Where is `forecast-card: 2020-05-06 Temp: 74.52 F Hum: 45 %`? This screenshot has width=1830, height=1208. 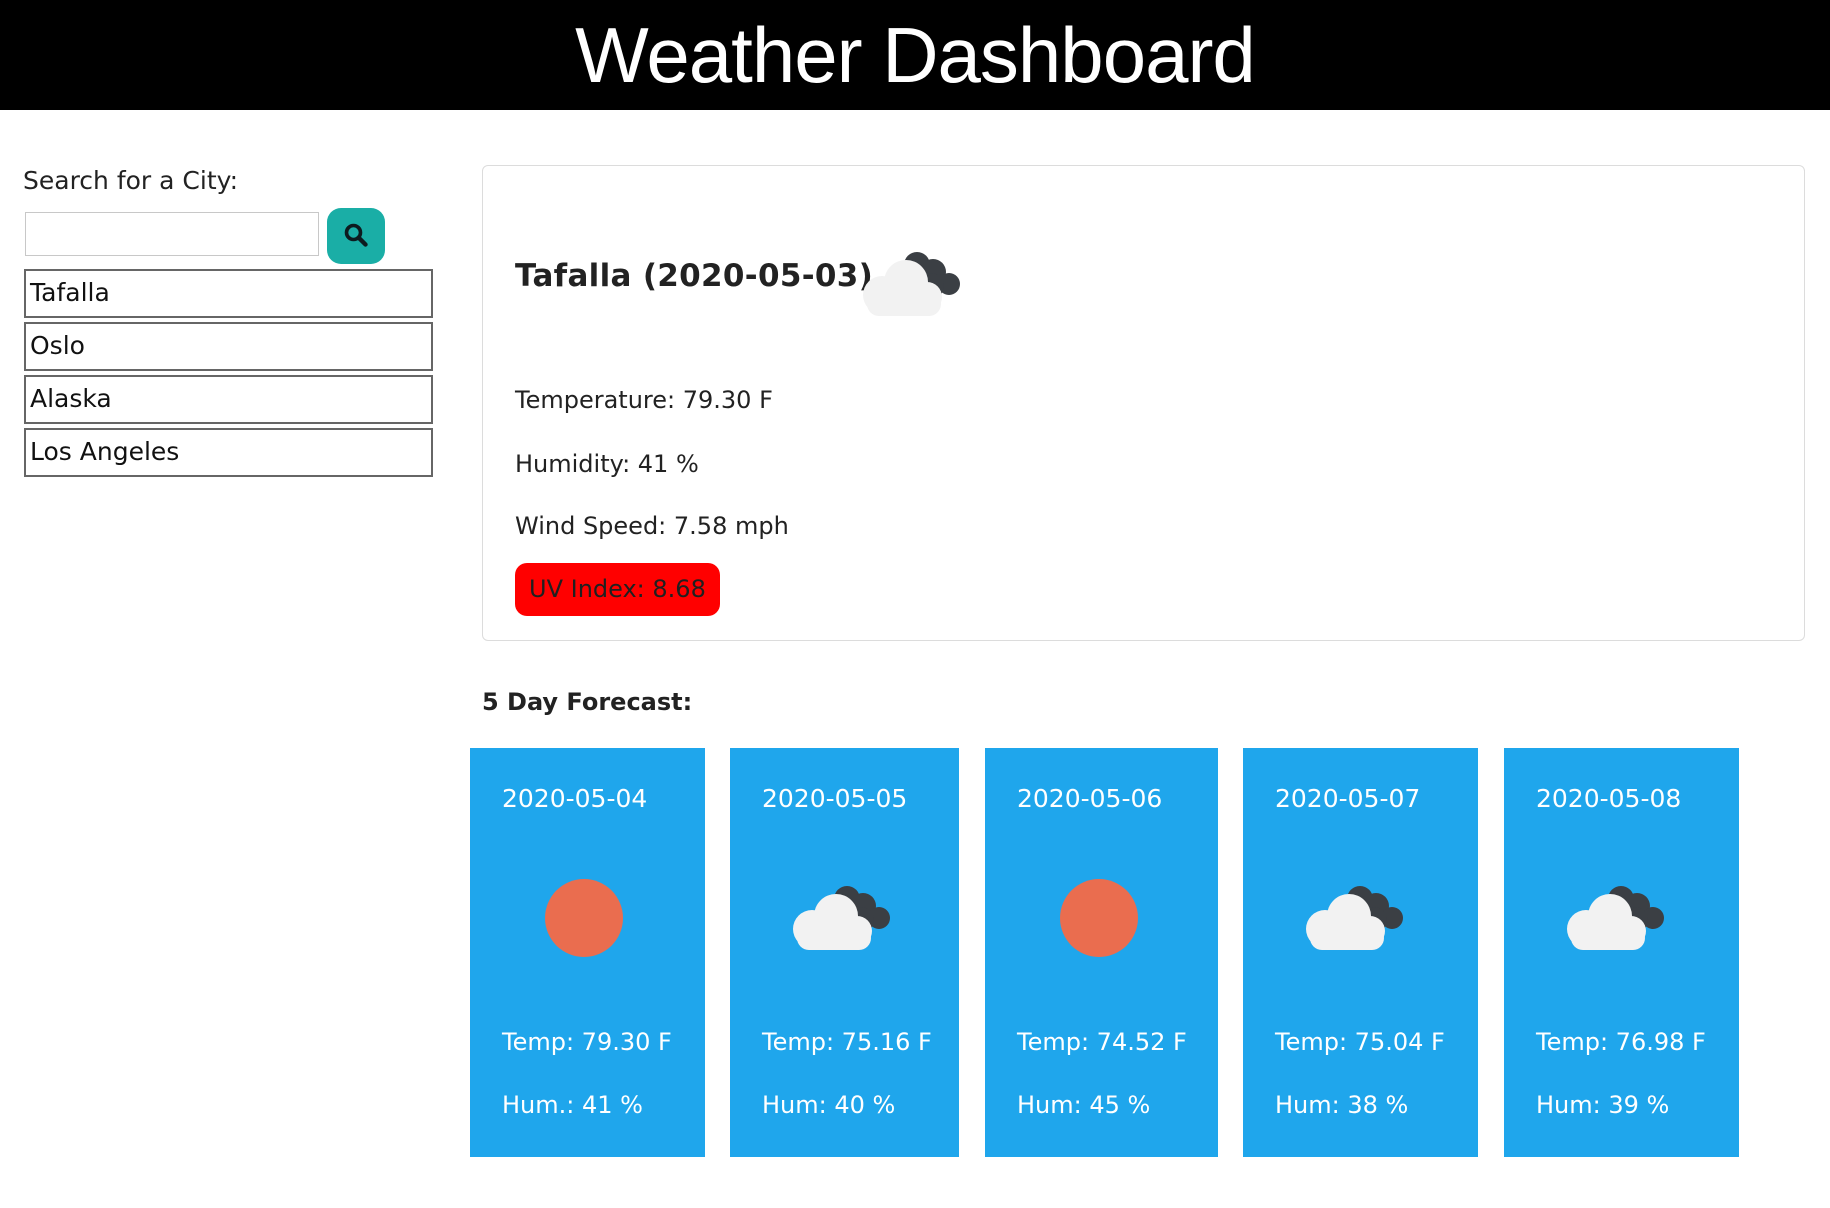
forecast-card: 2020-05-06 Temp: 74.52 F Hum: 45 % is located at coordinates (1101, 952).